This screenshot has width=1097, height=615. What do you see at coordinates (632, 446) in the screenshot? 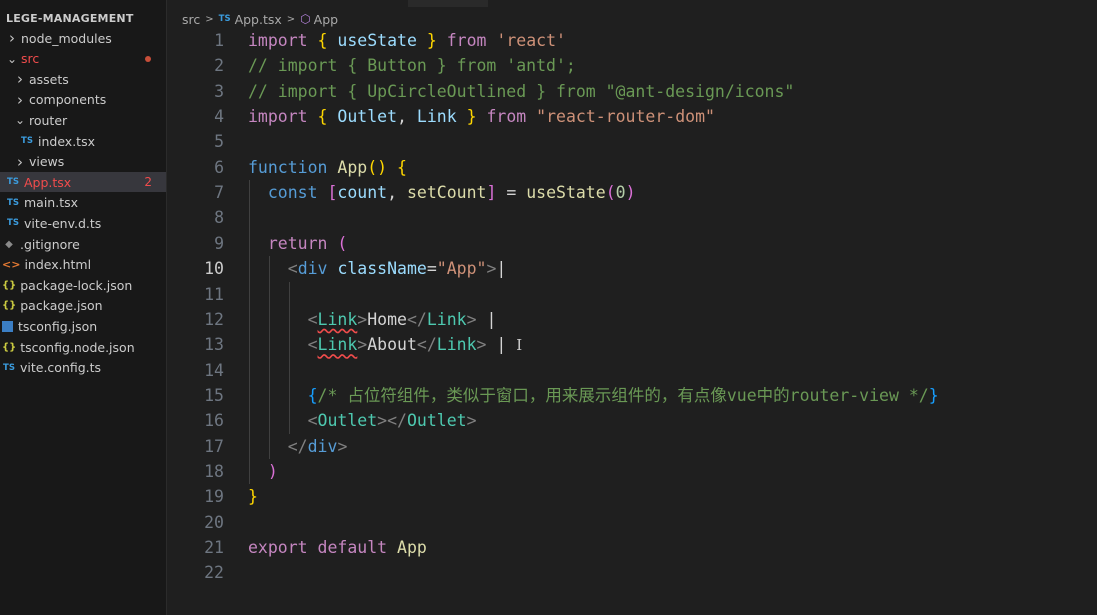
I see `code-line: 17 </div>` at bounding box center [632, 446].